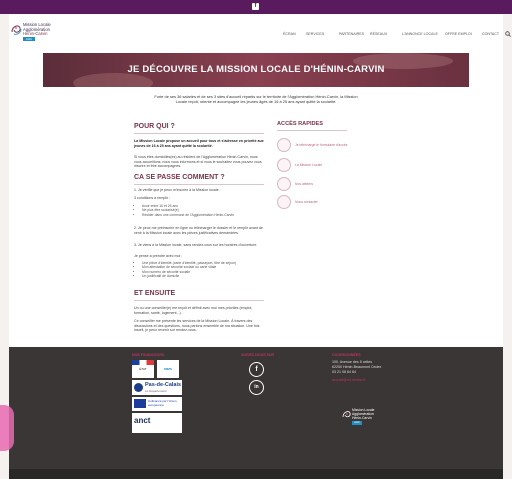 The width and height of the screenshot is (512, 479). I want to click on decorative-shape, so click(7, 428).